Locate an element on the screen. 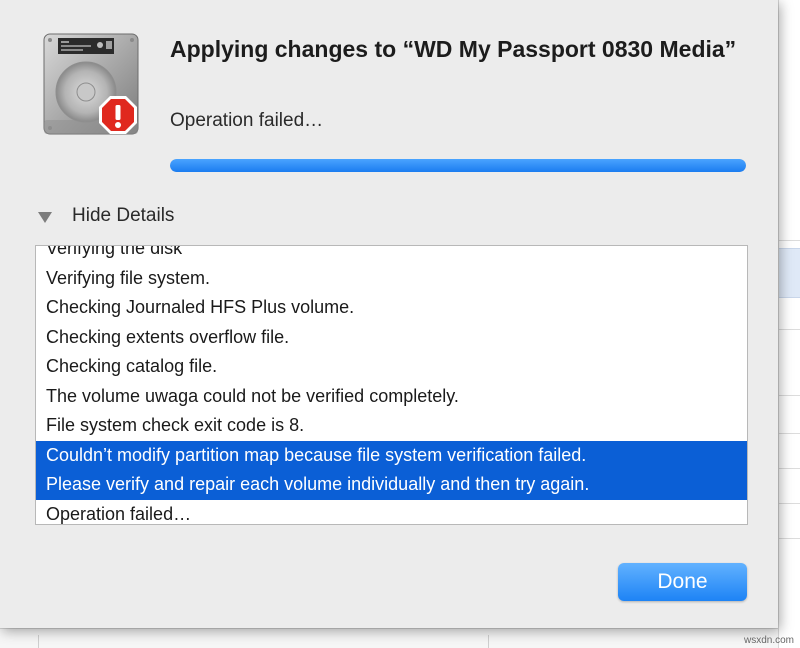 This screenshot has width=800, height=648. log-line: Checking catalog file. is located at coordinates (391, 367).